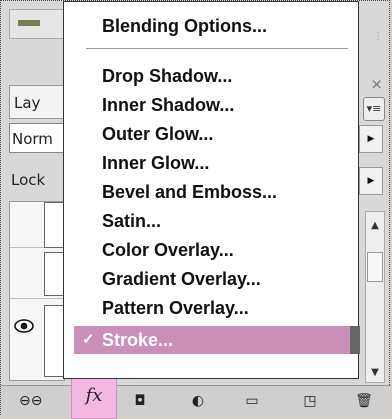 The width and height of the screenshot is (392, 419). I want to click on blend-mode-select: Norm, so click(37, 138).